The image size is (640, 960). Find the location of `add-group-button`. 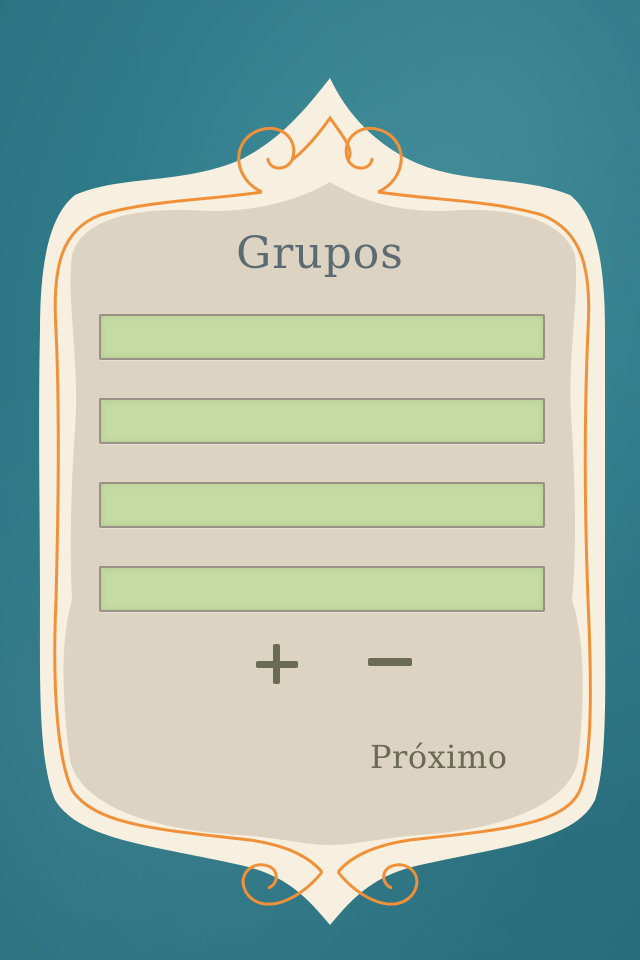

add-group-button is located at coordinates (278, 664).